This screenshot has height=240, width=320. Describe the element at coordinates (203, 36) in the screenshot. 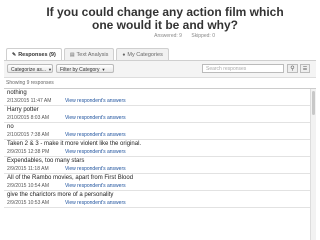

I see `skipped-count: Skipped: 0` at that location.